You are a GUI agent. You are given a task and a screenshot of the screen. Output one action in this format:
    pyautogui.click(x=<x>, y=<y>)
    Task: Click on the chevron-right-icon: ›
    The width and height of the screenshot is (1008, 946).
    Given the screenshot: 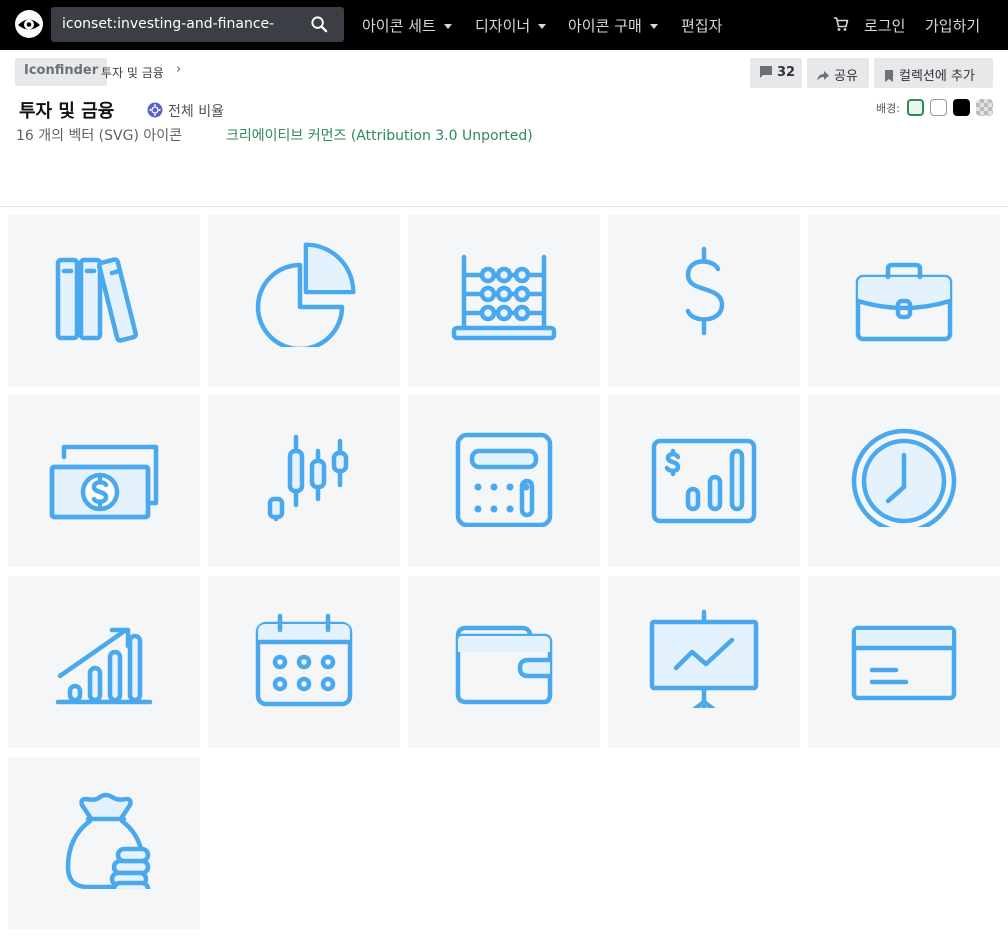 What is the action you would take?
    pyautogui.click(x=179, y=69)
    